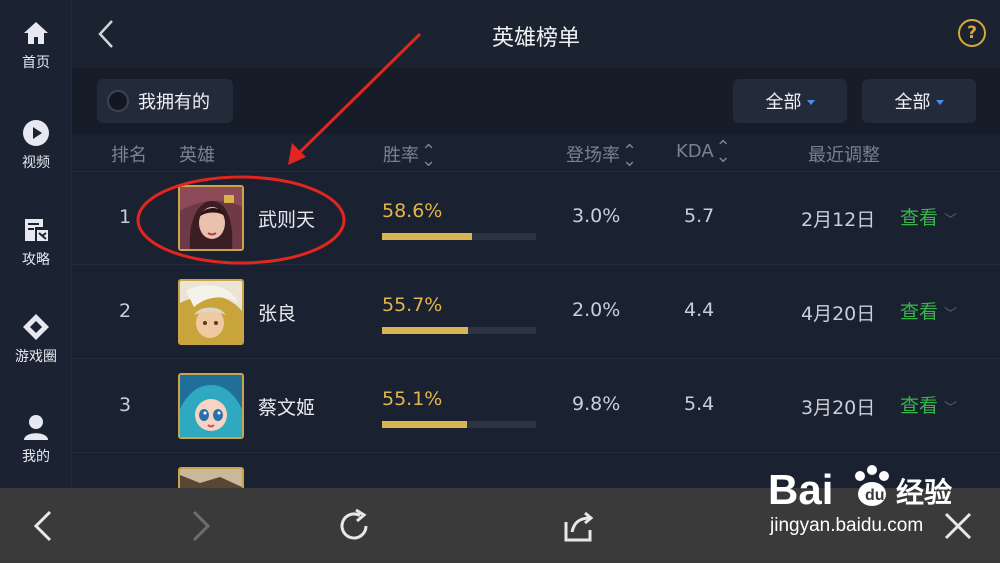 The image size is (1000, 563). I want to click on col-kda-label: KDA, so click(695, 151).